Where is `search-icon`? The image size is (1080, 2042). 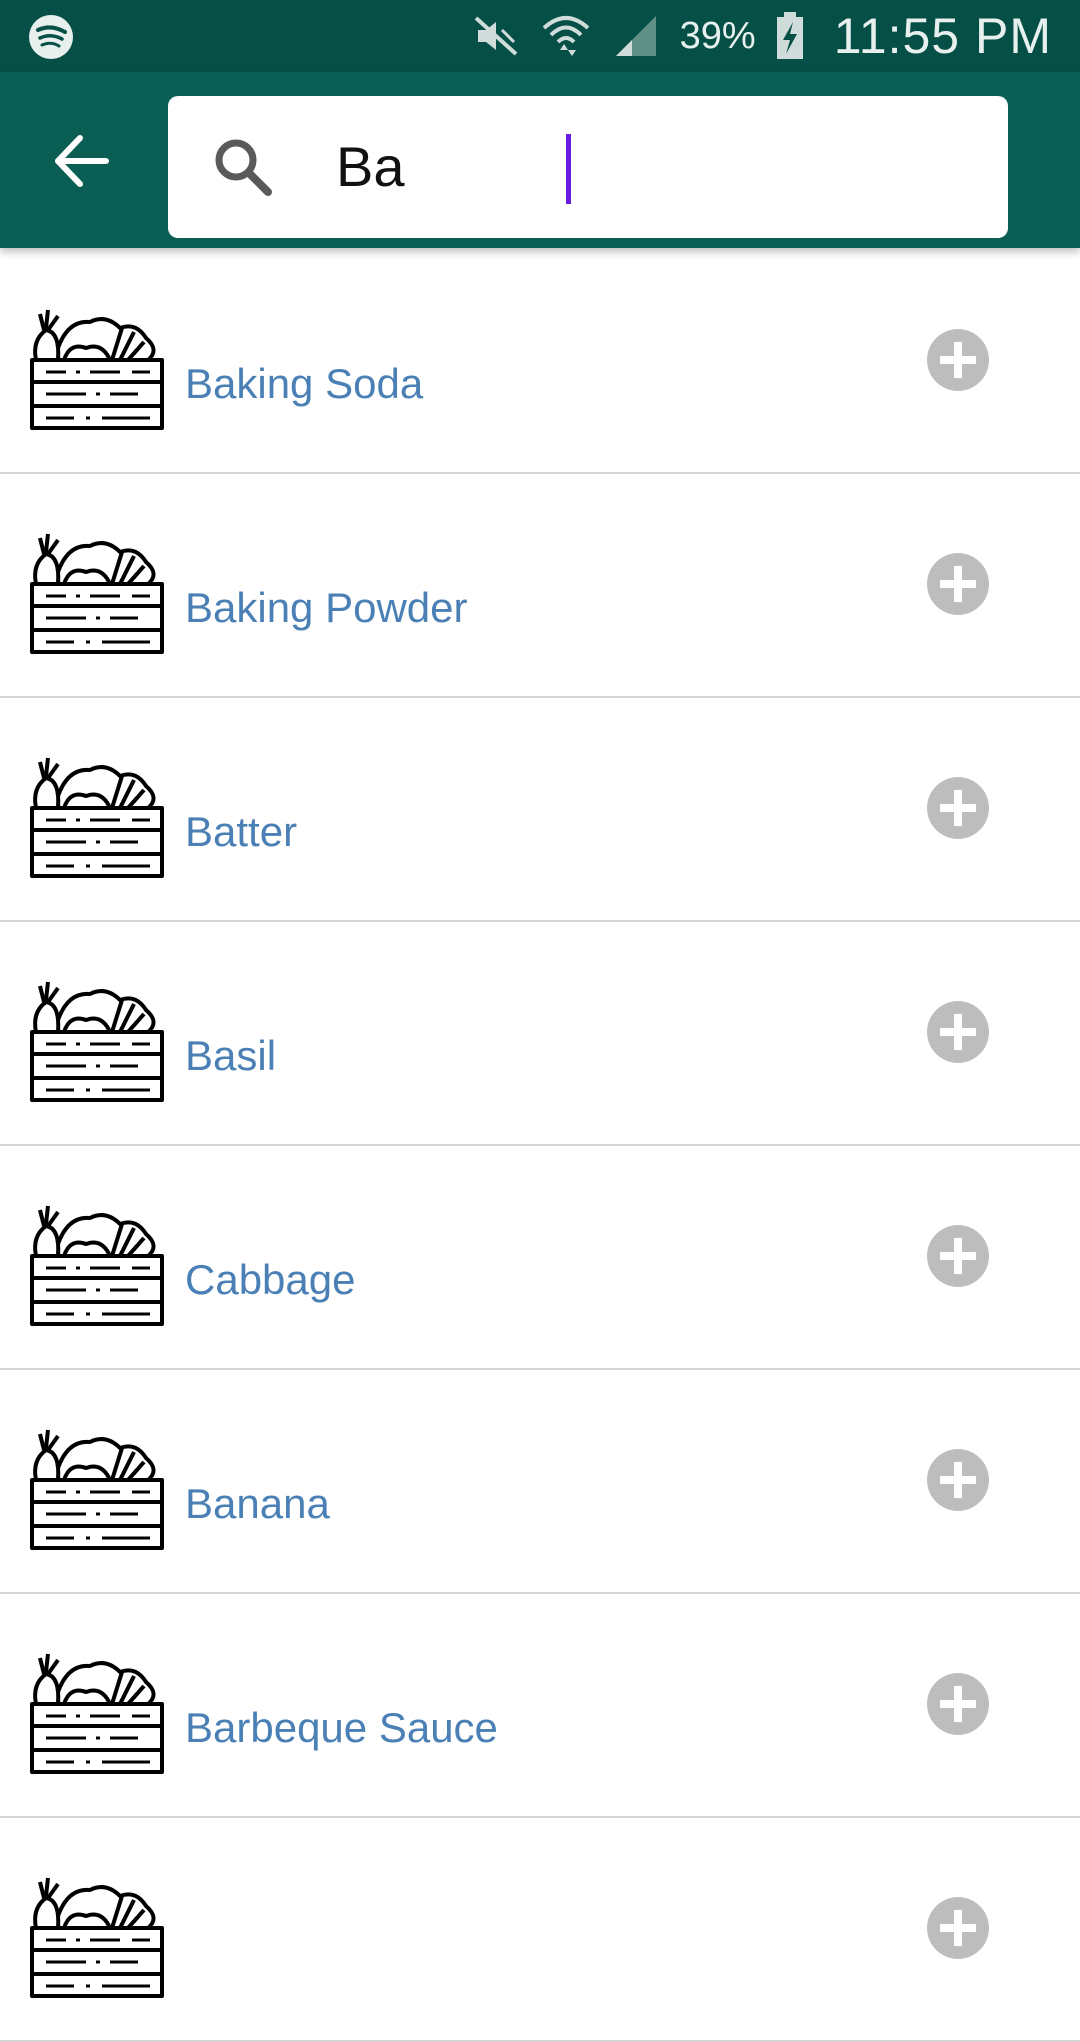 search-icon is located at coordinates (243, 167).